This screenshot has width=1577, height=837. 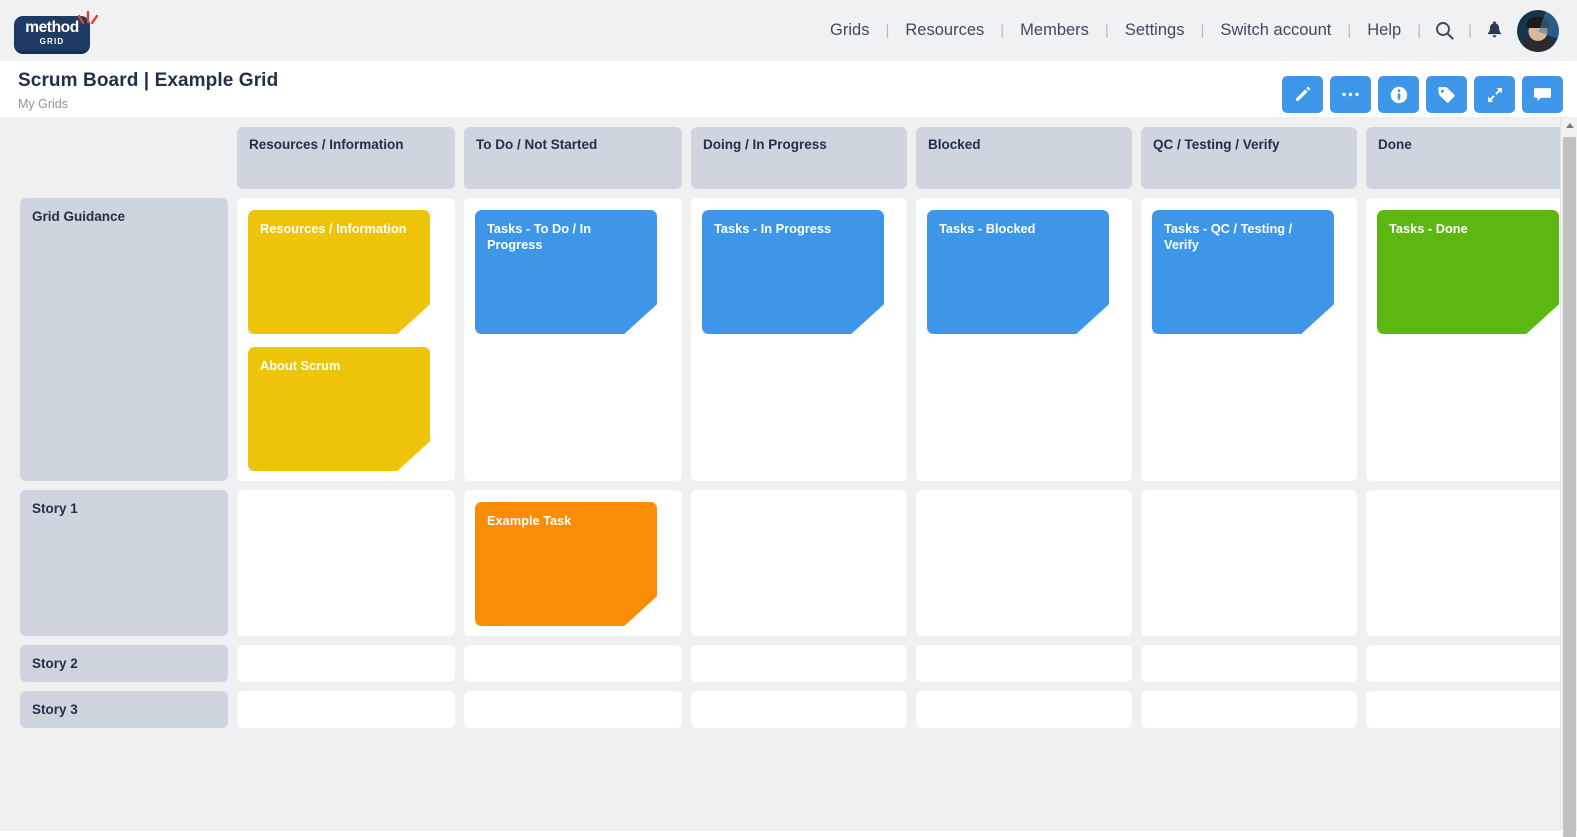 I want to click on scroll-up-arrow-icon, so click(x=1569, y=125).